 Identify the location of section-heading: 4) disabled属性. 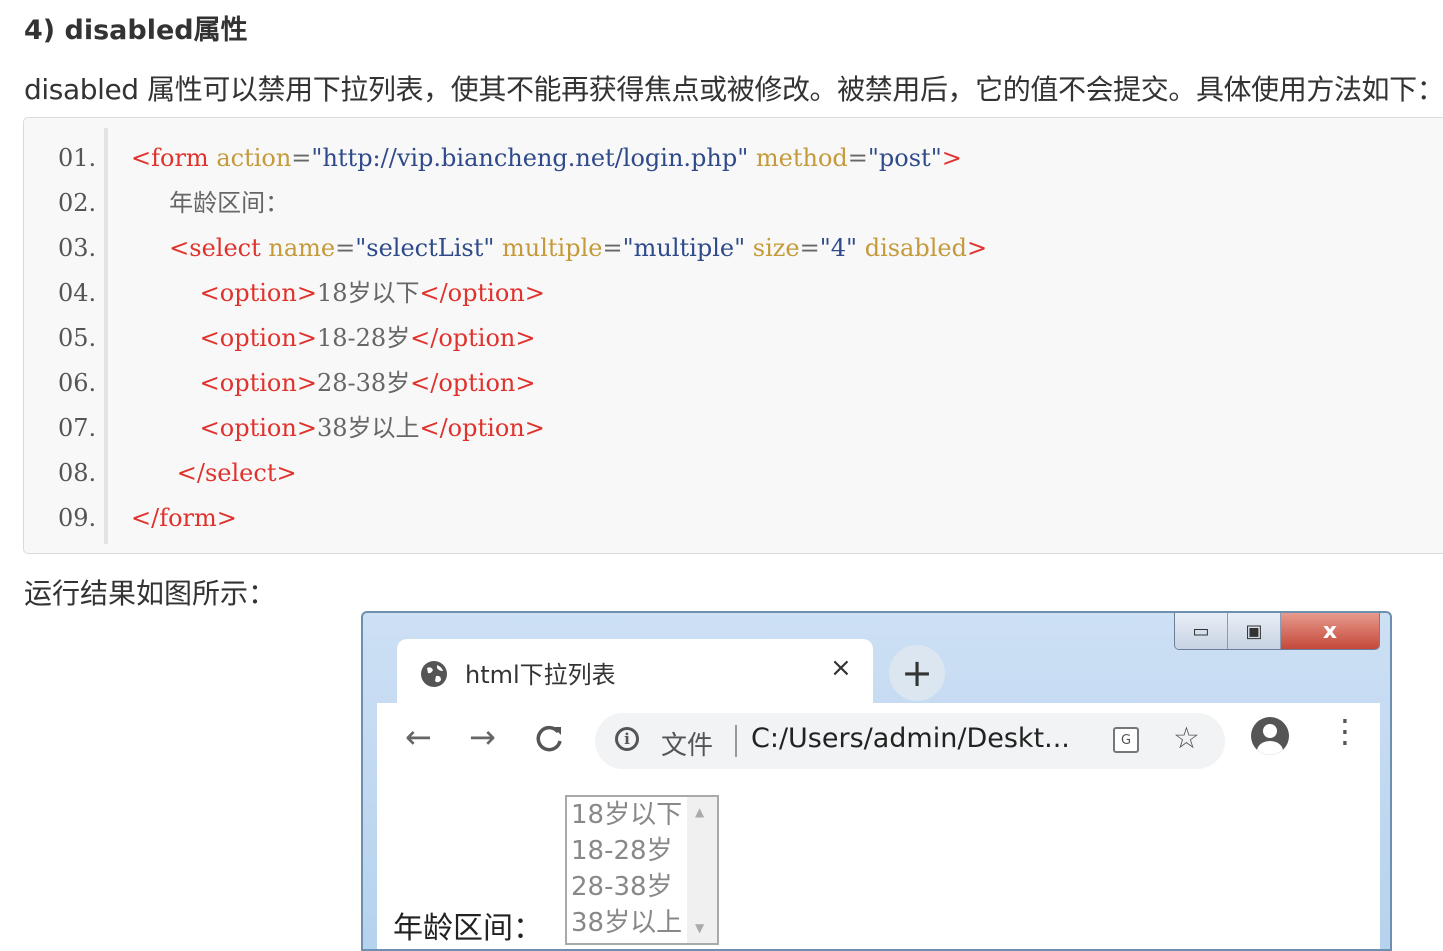
(136, 30).